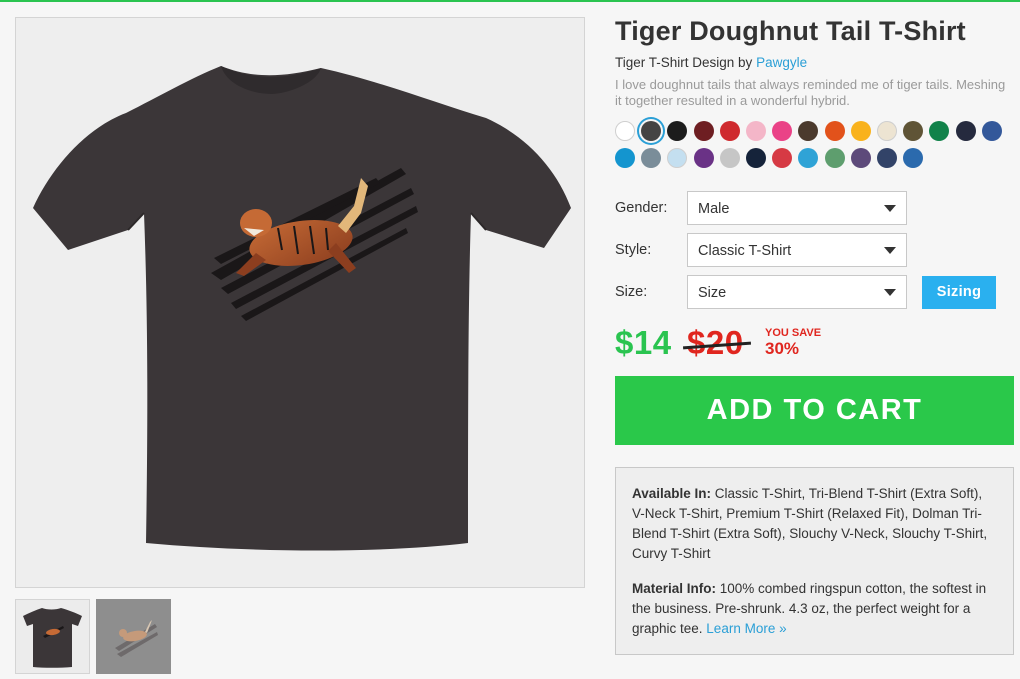 The image size is (1020, 679). I want to click on learn-more-link: Learn More », so click(746, 628).